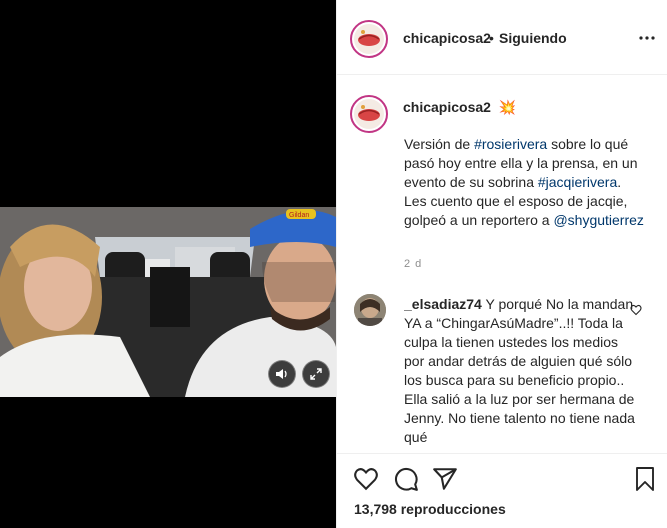  Describe the element at coordinates (447, 38) in the screenshot. I see `author-username: chicapicosa2` at that location.